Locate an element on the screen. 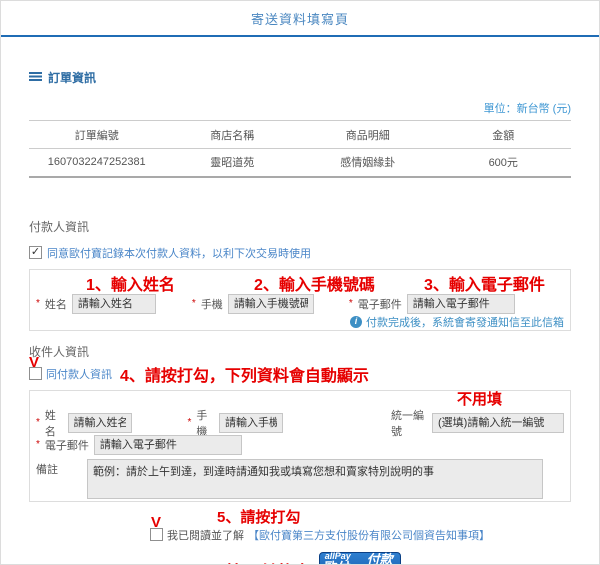 This screenshot has width=600, height=565. amount-value: 600元 is located at coordinates (503, 163).